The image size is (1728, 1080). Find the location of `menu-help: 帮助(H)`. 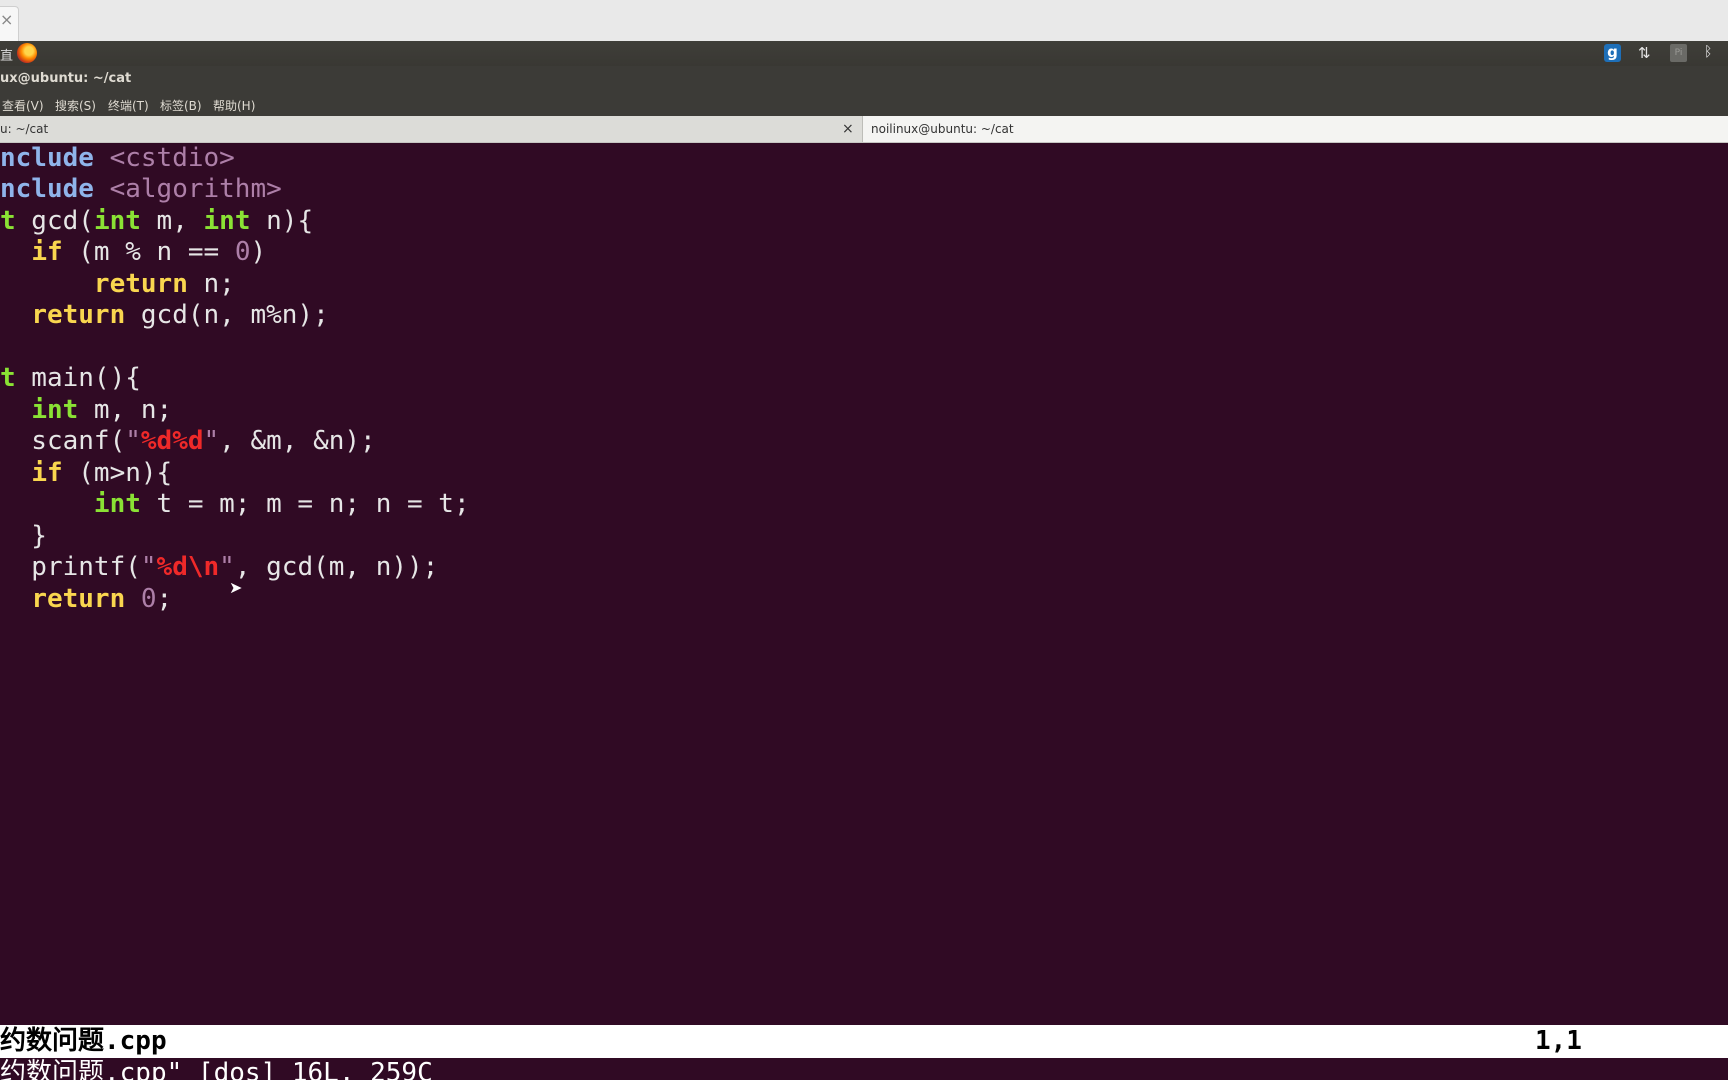

menu-help: 帮助(H) is located at coordinates (234, 105).